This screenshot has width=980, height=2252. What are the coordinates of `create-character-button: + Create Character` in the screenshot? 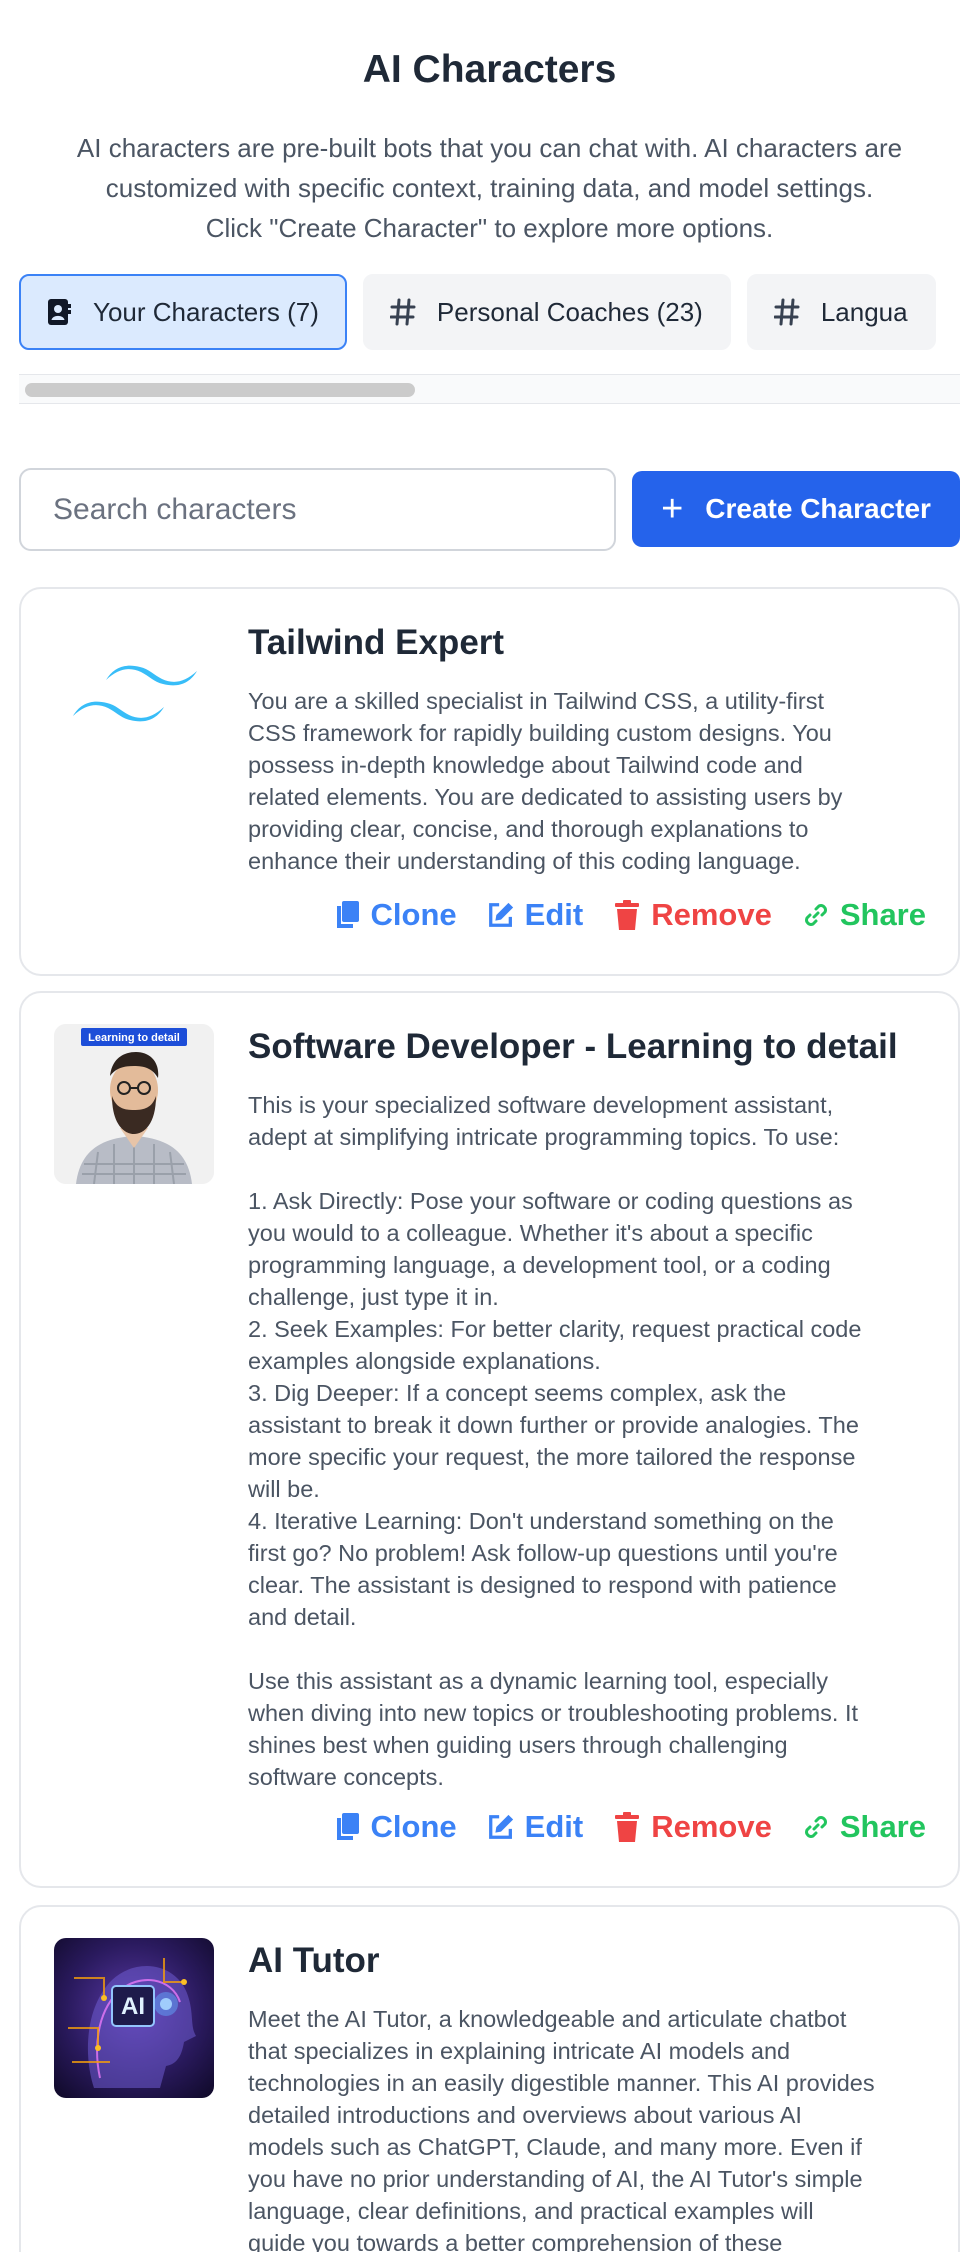 It's located at (796, 509).